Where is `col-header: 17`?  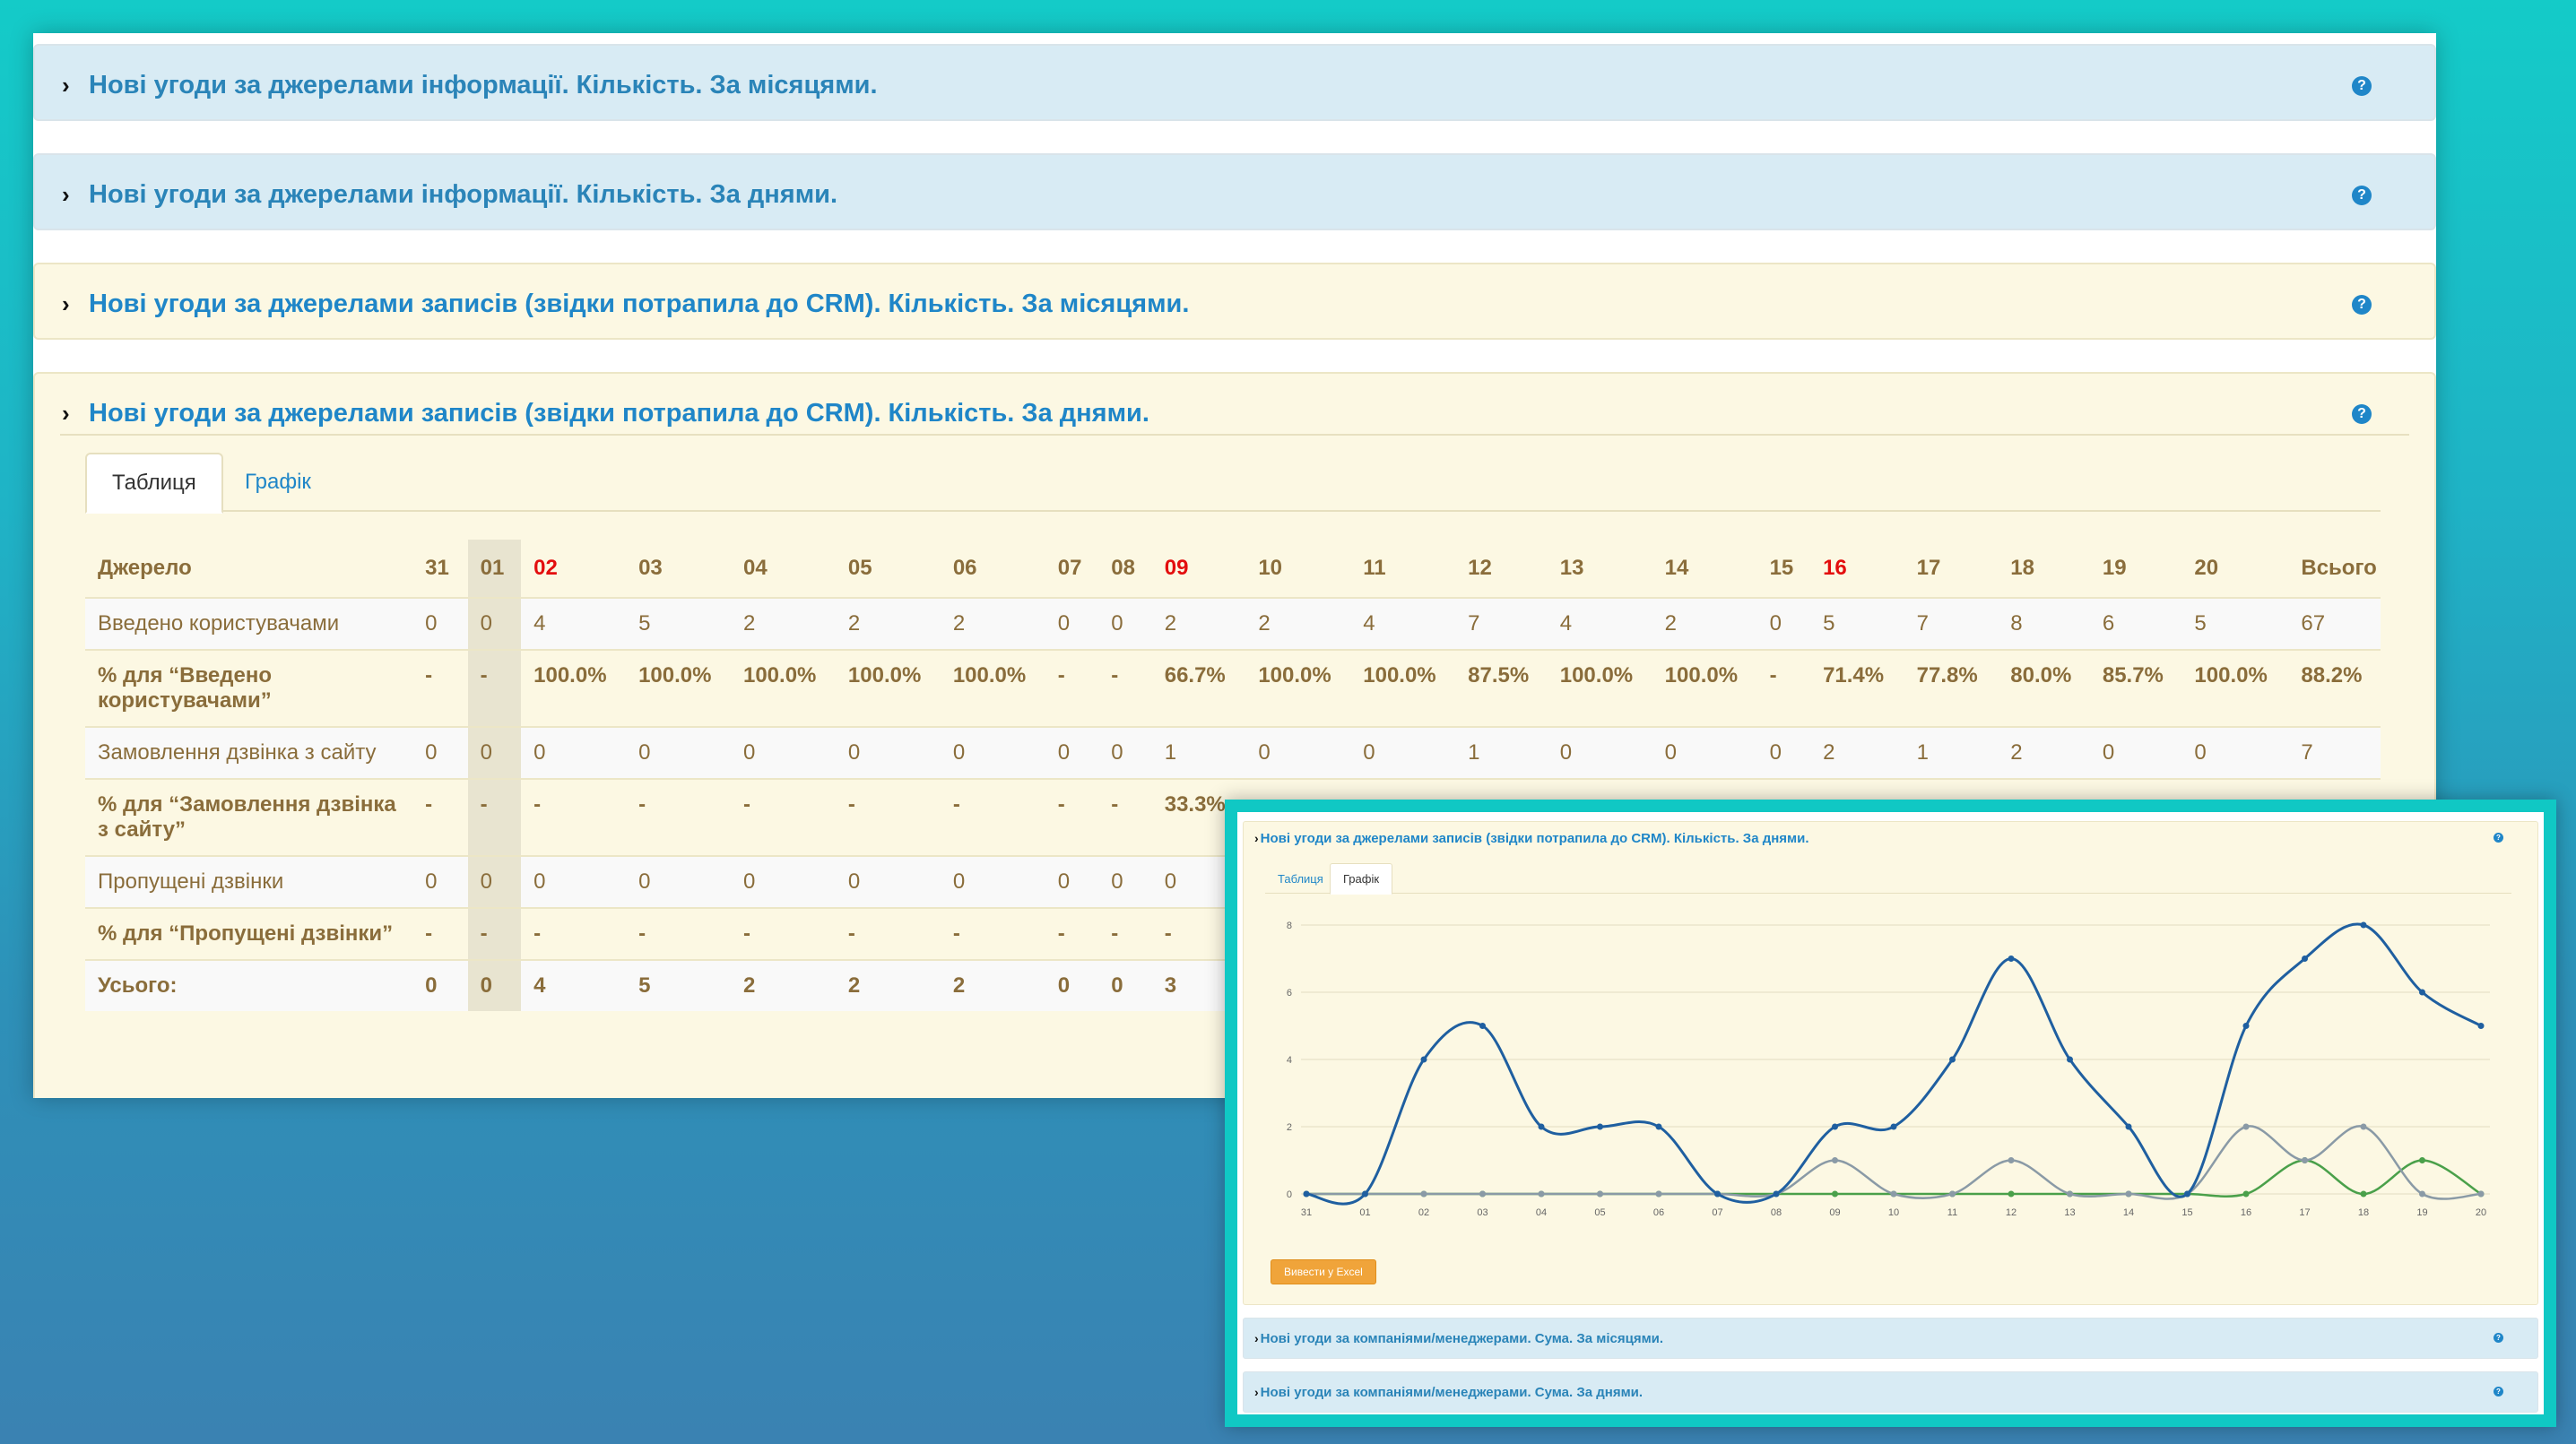 col-header: 17 is located at coordinates (1928, 568).